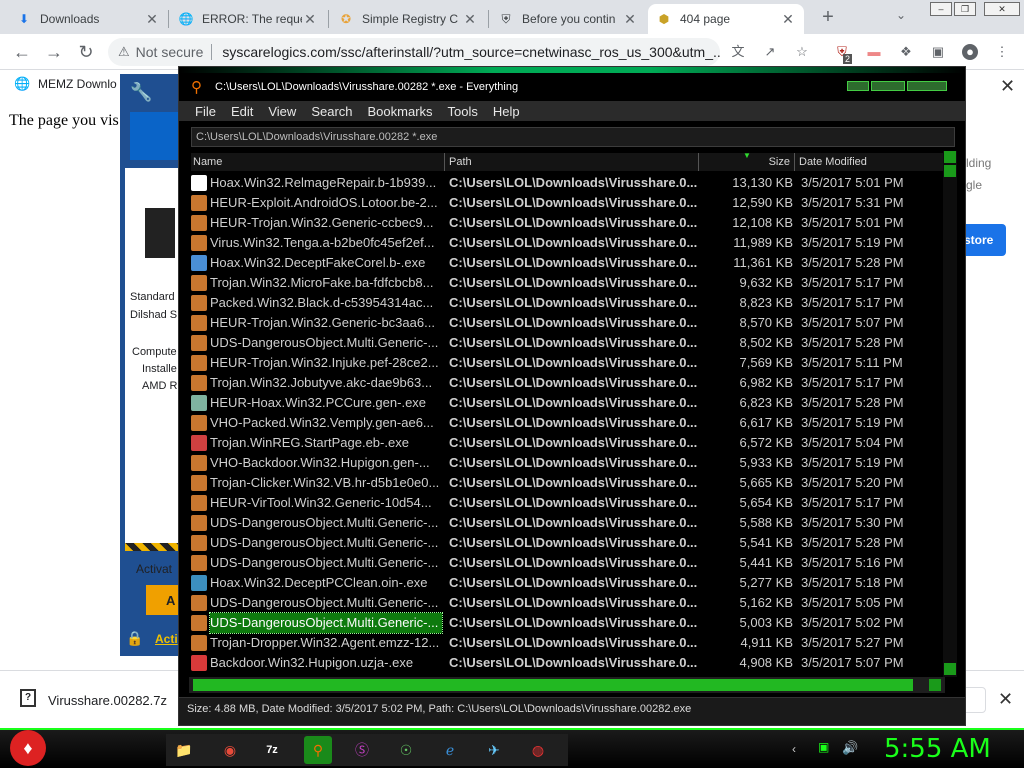 This screenshot has height=768, width=1024. Describe the element at coordinates (88, 19) in the screenshot. I see `tab-downloads: ⬇ Downloads ✕` at that location.